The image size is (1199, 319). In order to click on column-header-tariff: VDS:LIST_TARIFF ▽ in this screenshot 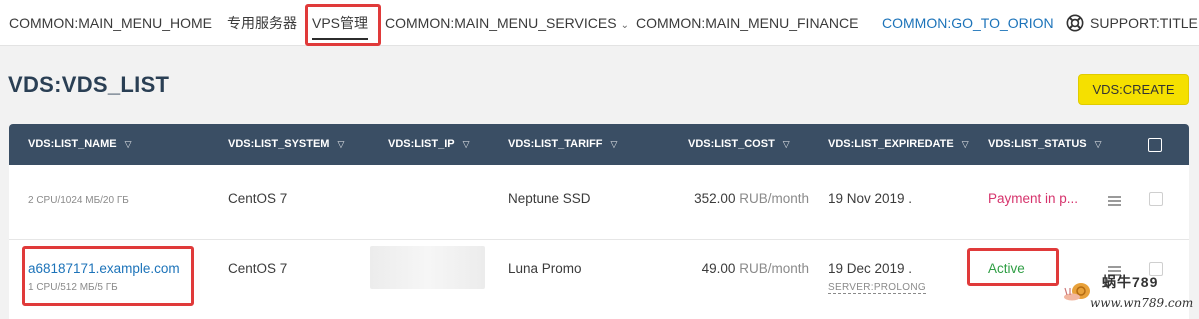, I will do `click(562, 144)`.